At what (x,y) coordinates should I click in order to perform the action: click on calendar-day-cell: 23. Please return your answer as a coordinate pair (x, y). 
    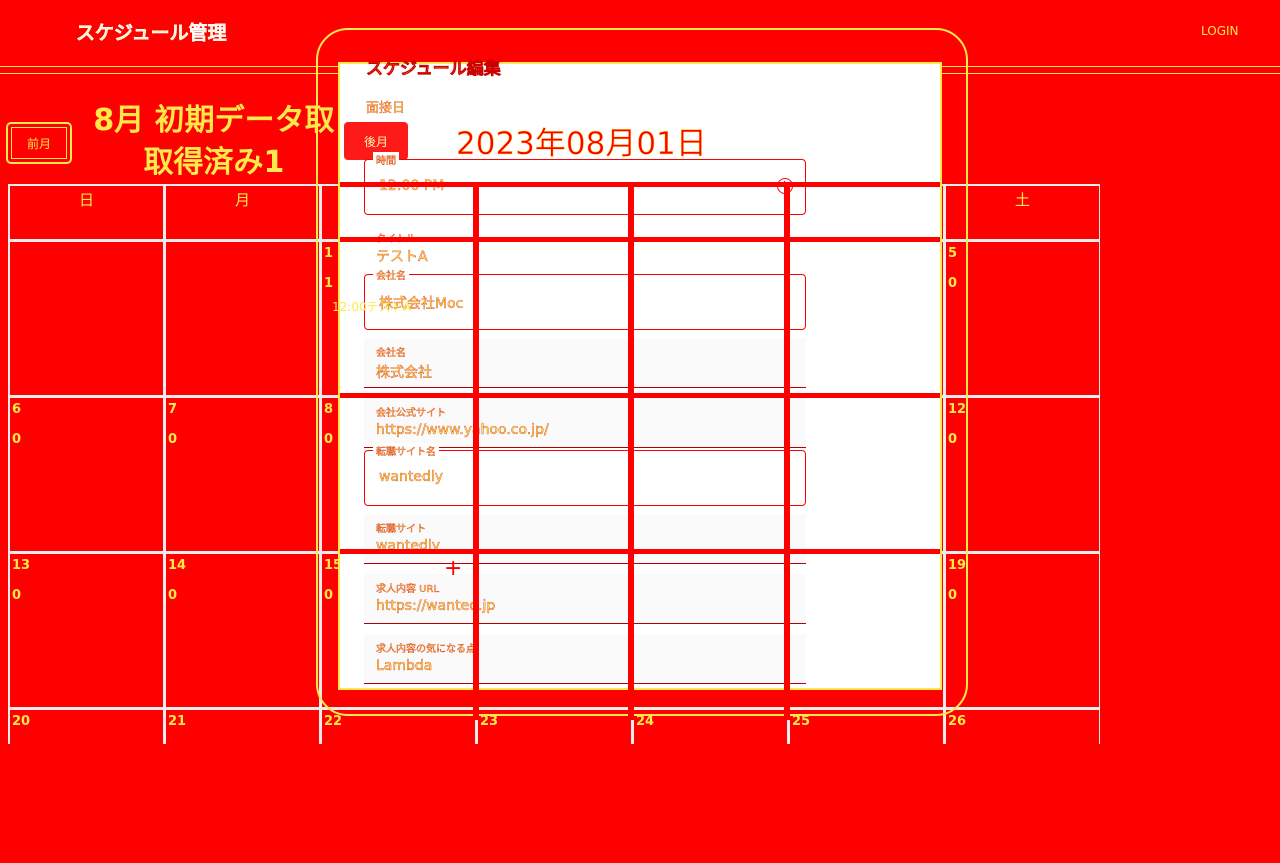
    Looking at the image, I should click on (554, 786).